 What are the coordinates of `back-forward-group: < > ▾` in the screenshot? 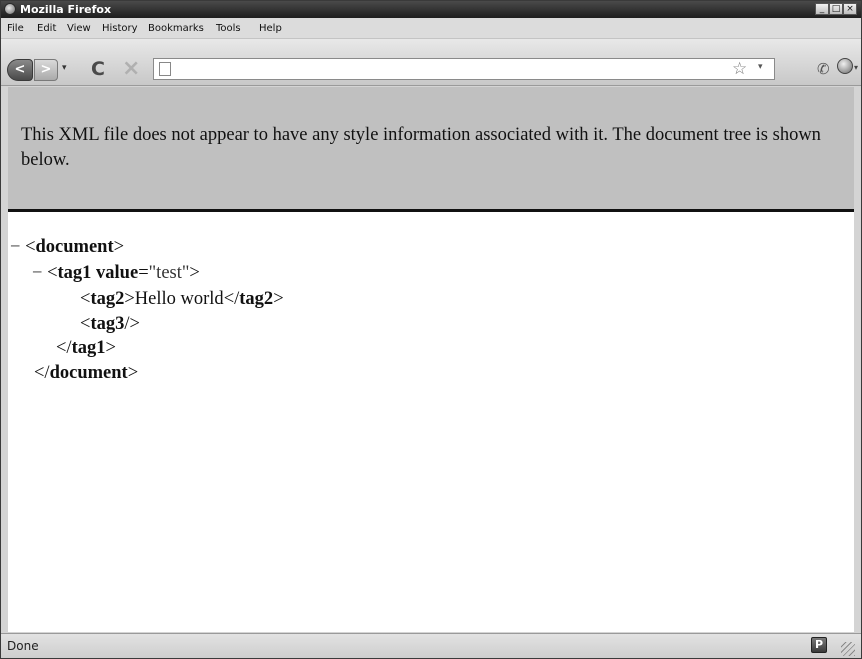 It's located at (44, 70).